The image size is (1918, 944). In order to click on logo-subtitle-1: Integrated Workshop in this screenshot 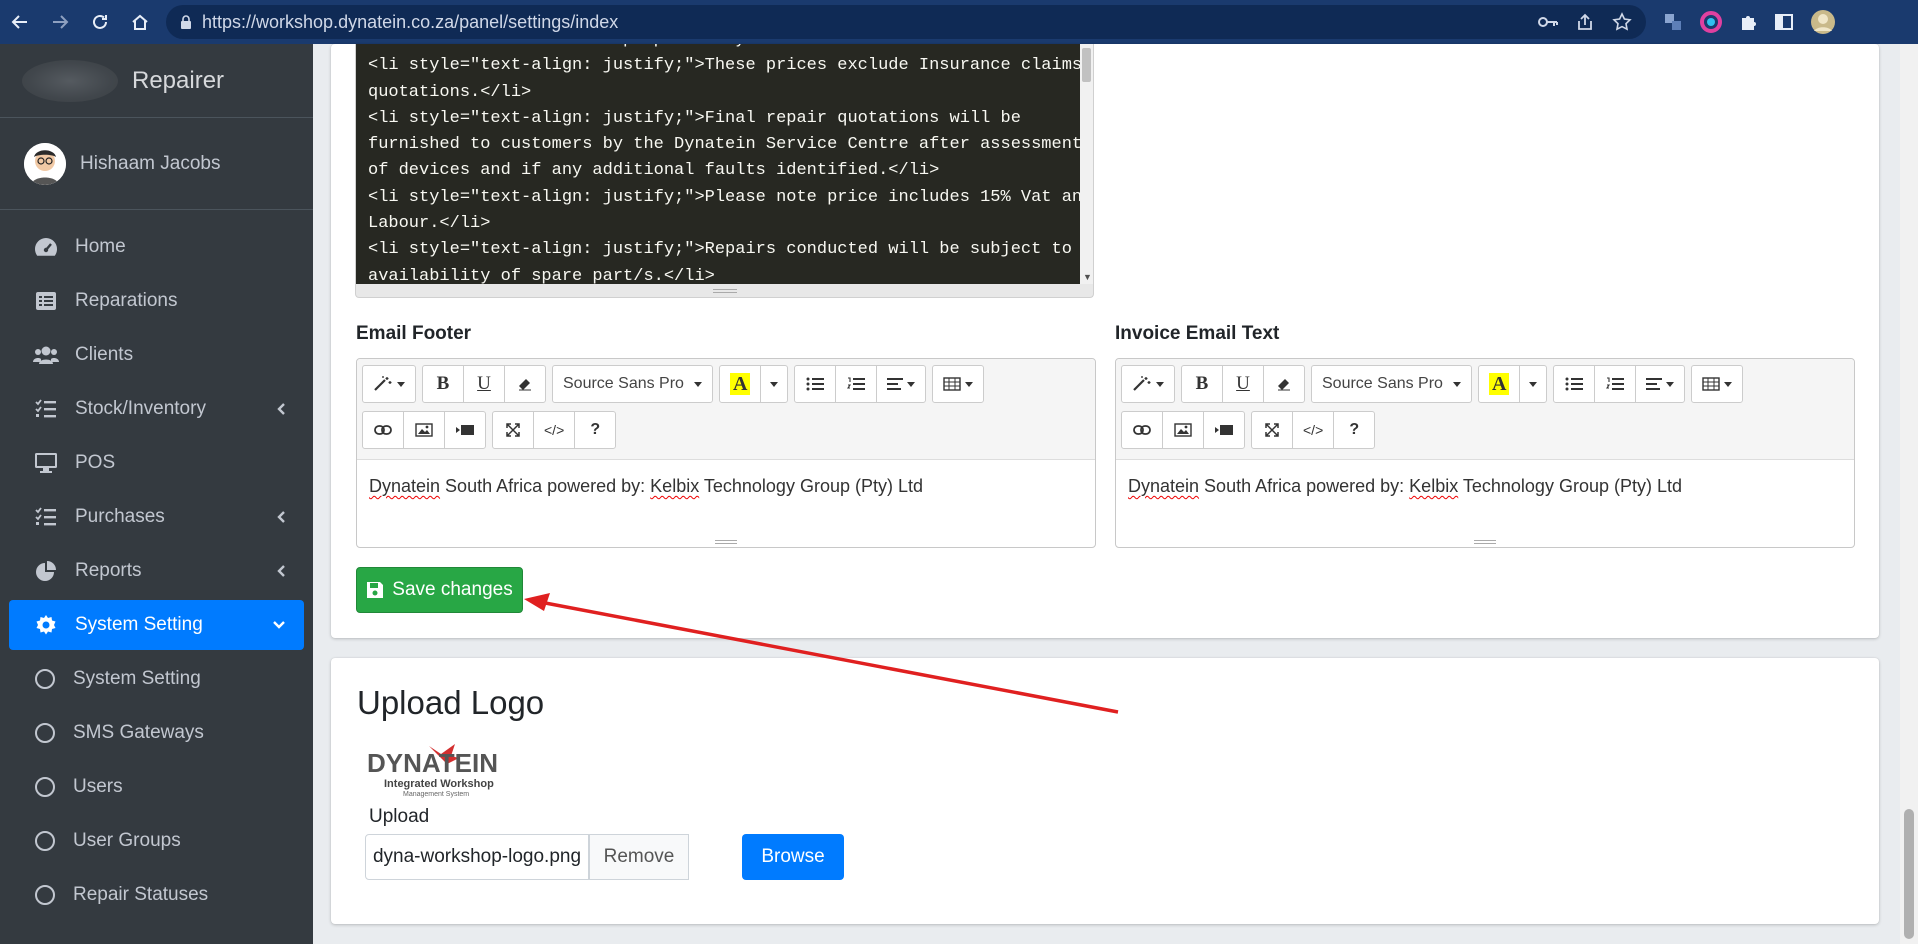, I will do `click(439, 784)`.